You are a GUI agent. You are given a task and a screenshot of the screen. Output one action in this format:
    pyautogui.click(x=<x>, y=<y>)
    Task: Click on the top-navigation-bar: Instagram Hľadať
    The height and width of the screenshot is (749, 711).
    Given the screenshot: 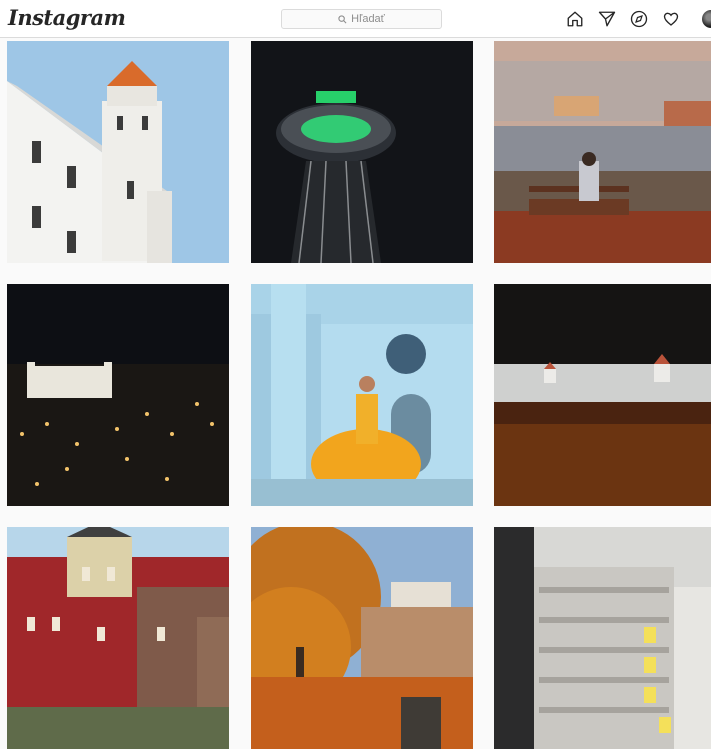 What is the action you would take?
    pyautogui.click(x=355, y=19)
    